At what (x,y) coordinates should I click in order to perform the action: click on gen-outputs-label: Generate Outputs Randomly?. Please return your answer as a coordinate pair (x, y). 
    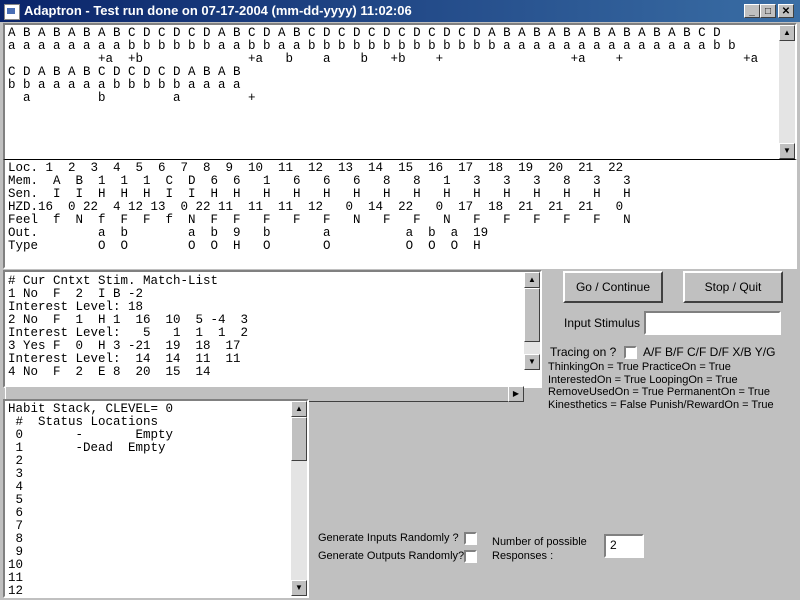
    Looking at the image, I should click on (391, 556).